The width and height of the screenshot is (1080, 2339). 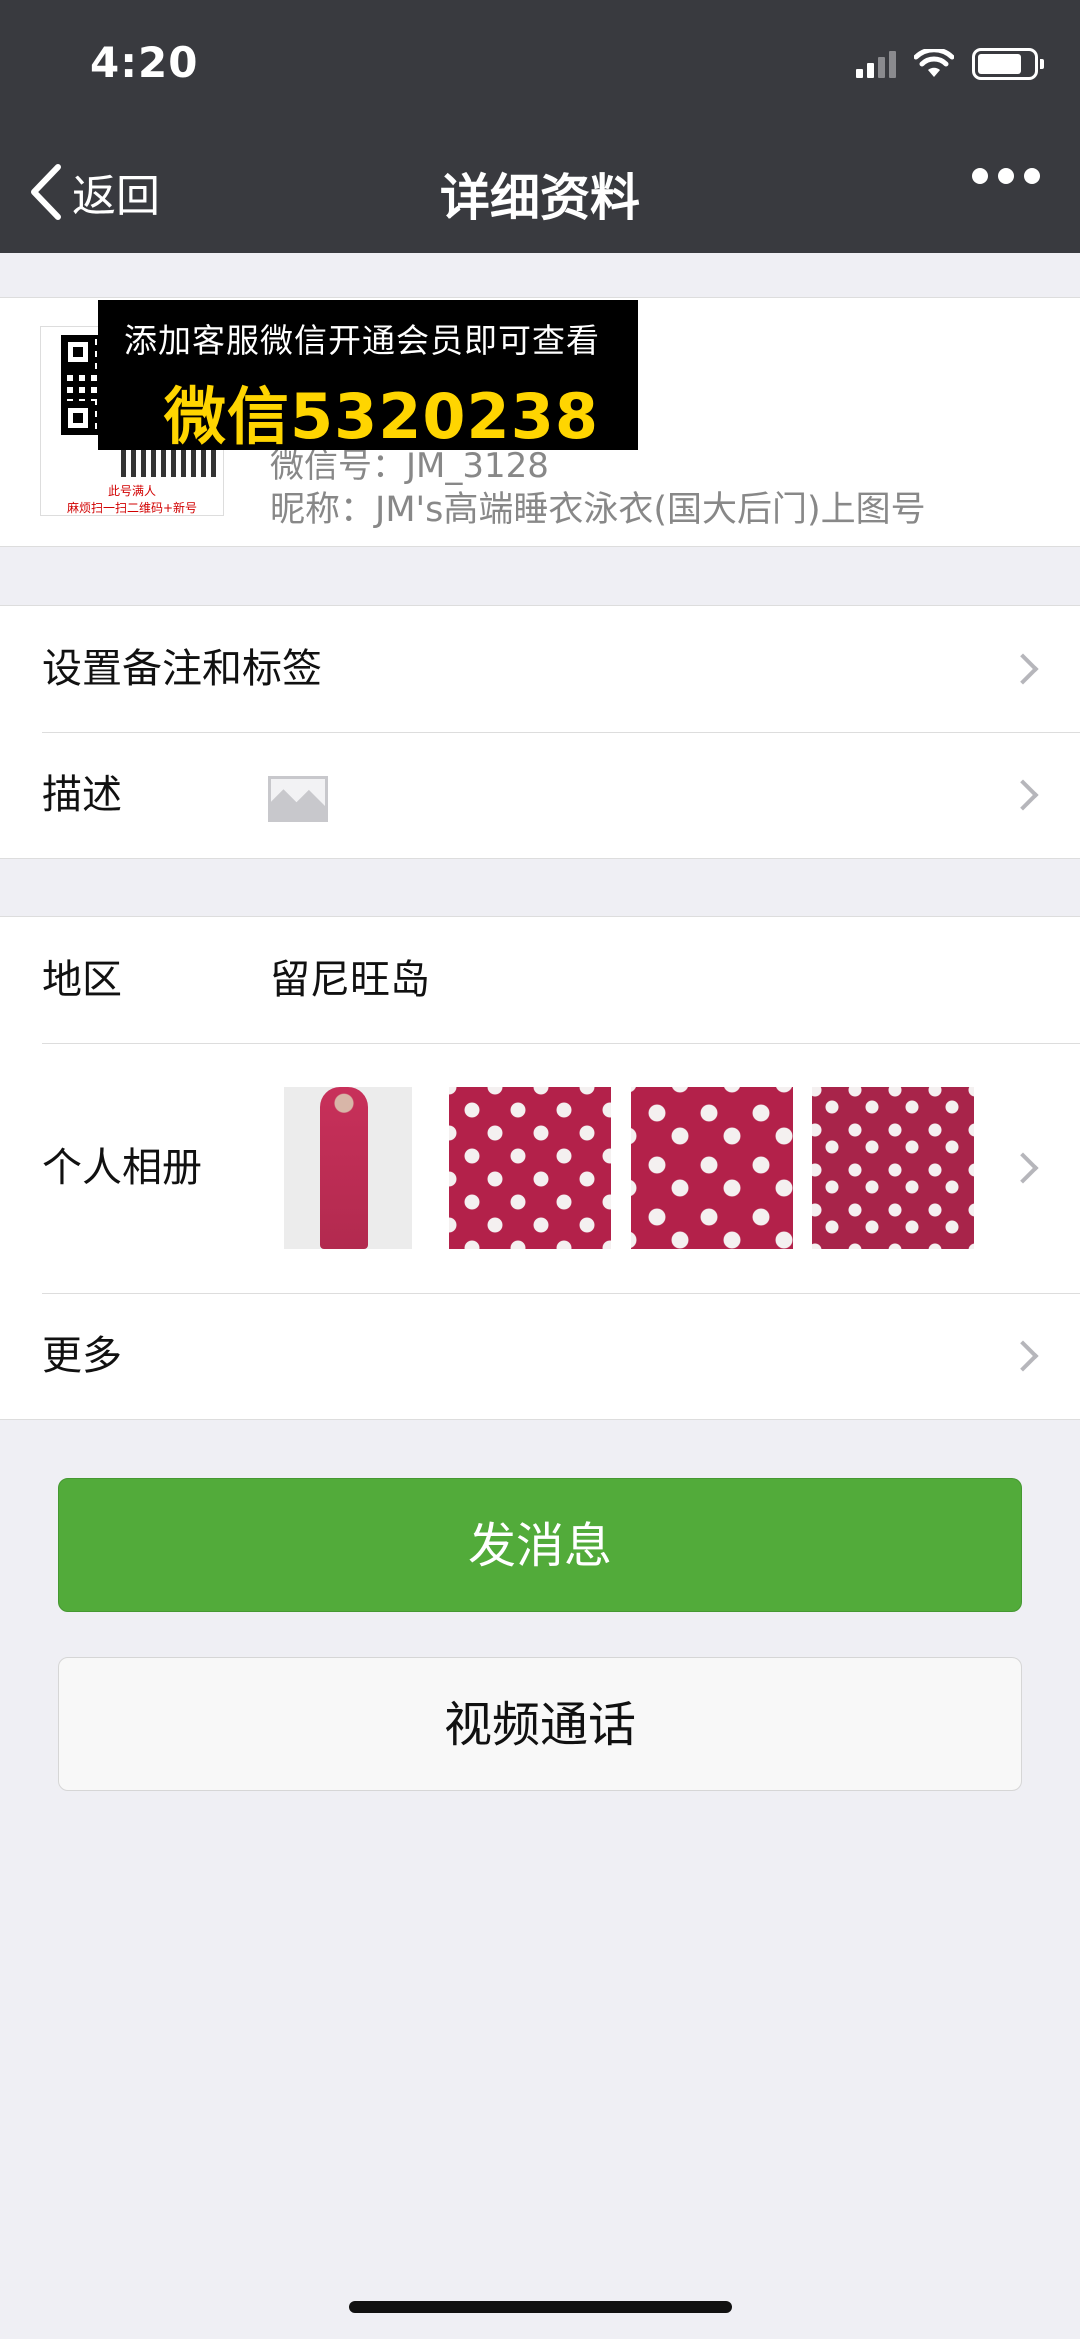 What do you see at coordinates (540, 2307) in the screenshot?
I see `home-indicator` at bounding box center [540, 2307].